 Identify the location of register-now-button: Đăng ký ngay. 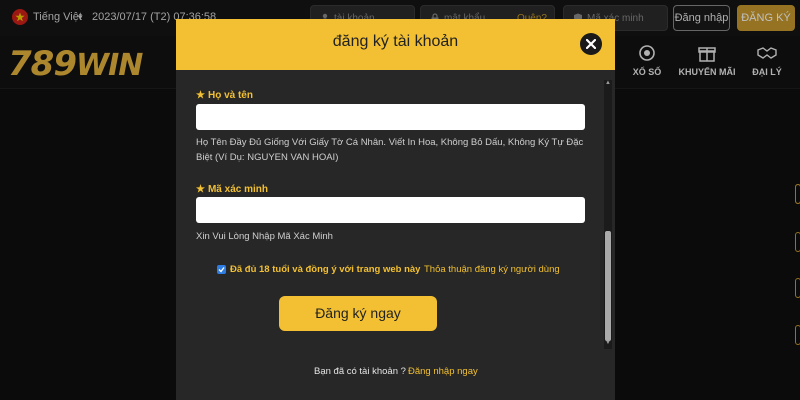
(358, 313).